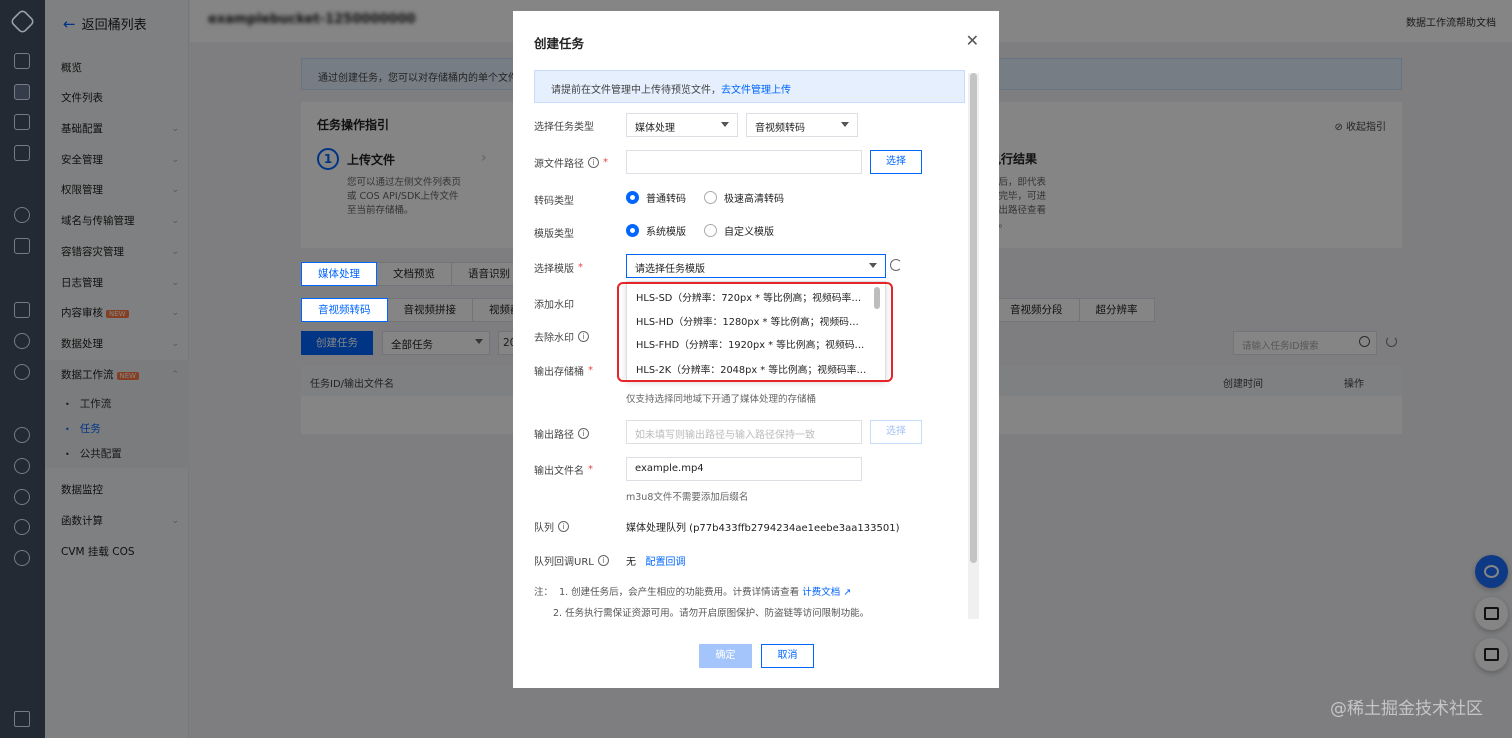  Describe the element at coordinates (1406, 709) in the screenshot. I see `watermark-text: @稀土掘金技术社区` at that location.